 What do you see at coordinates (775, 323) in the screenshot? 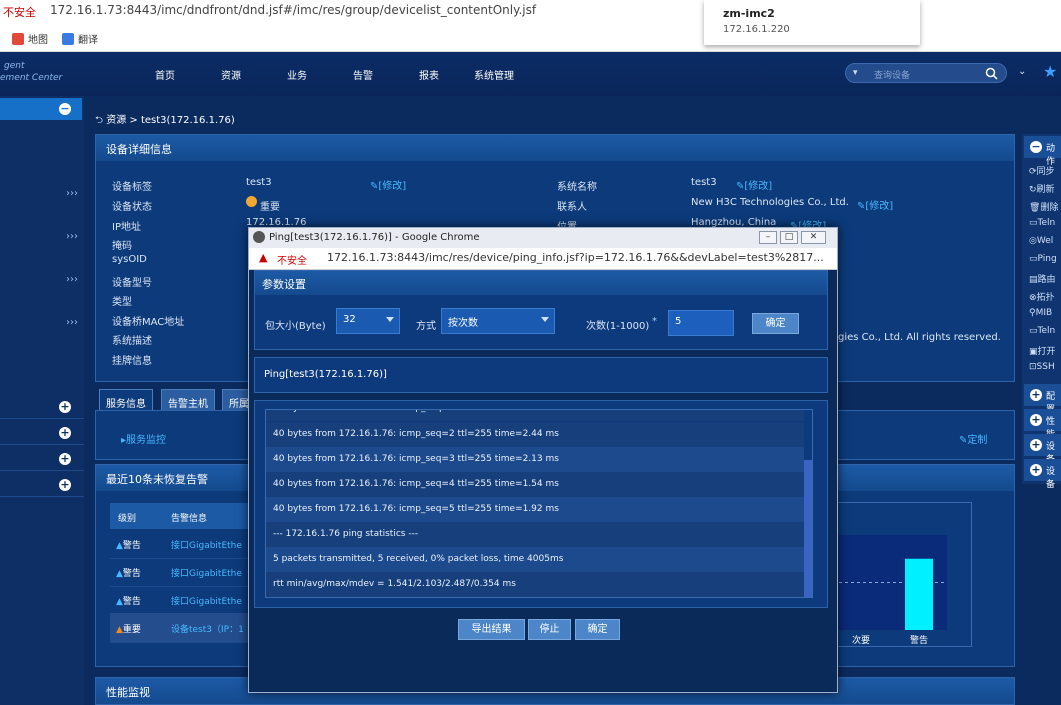
I see `ok-button: 确定` at bounding box center [775, 323].